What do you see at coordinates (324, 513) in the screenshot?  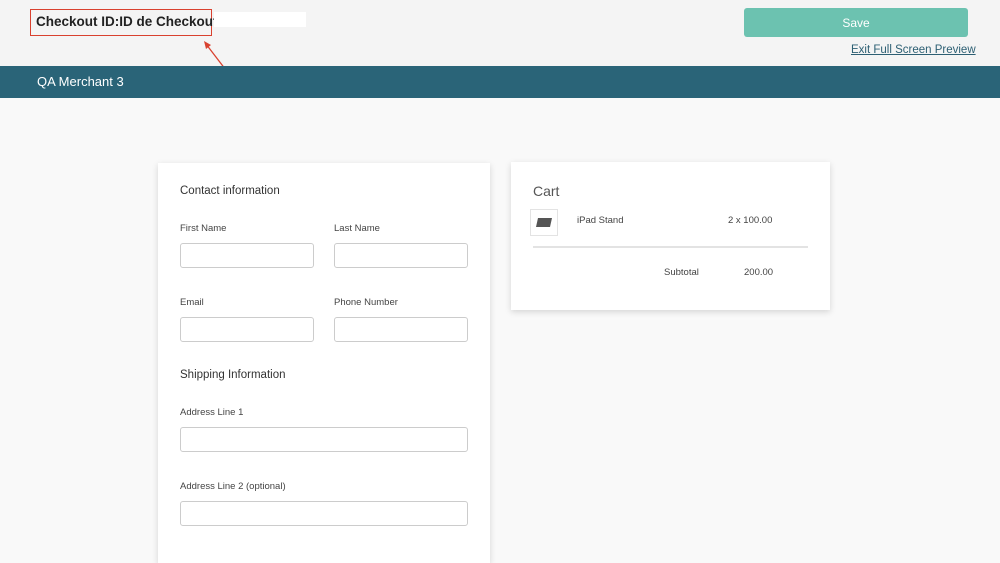 I see `address2-input` at bounding box center [324, 513].